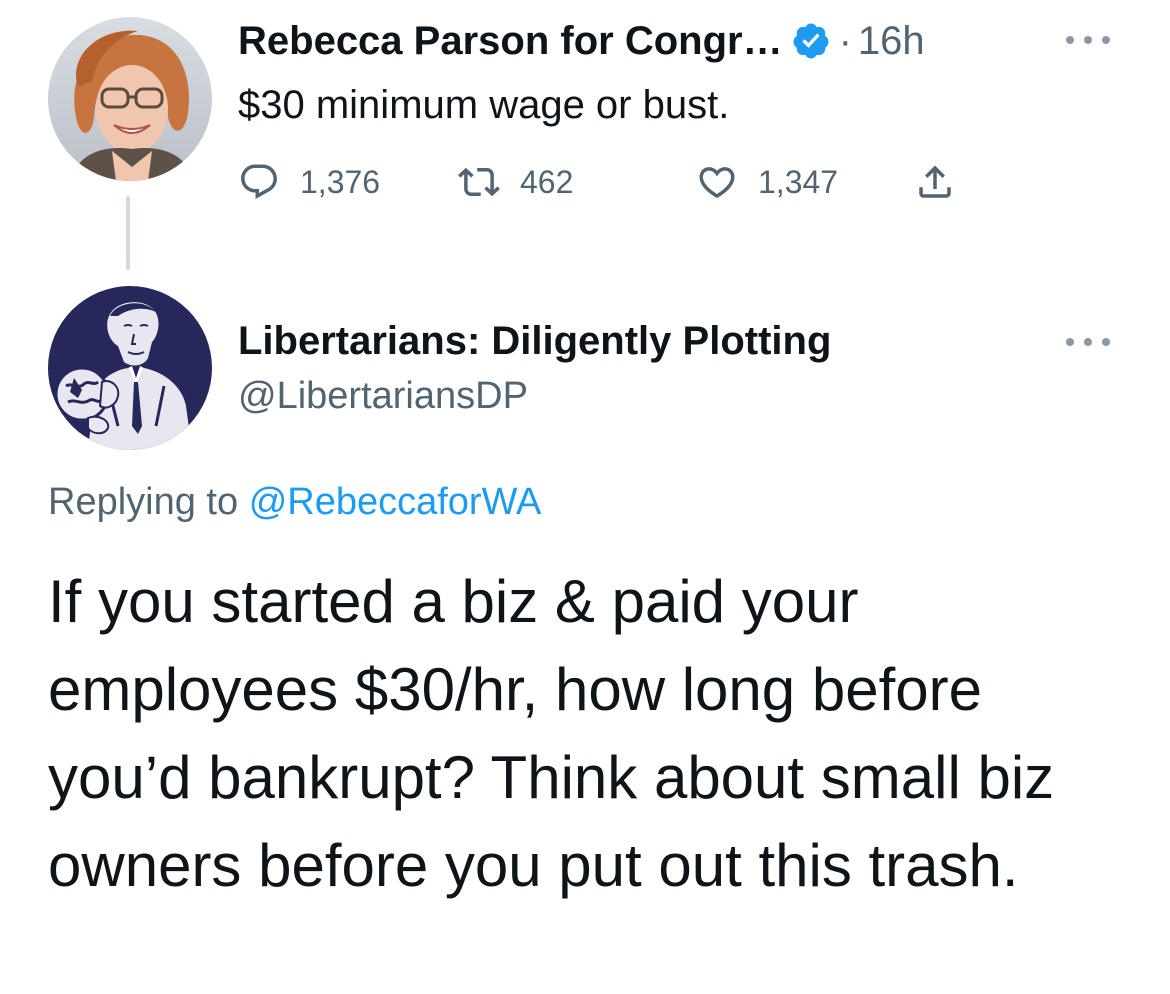 The image size is (1170, 994). Describe the element at coordinates (1088, 40) in the screenshot. I see `parent-more-options-icon` at that location.